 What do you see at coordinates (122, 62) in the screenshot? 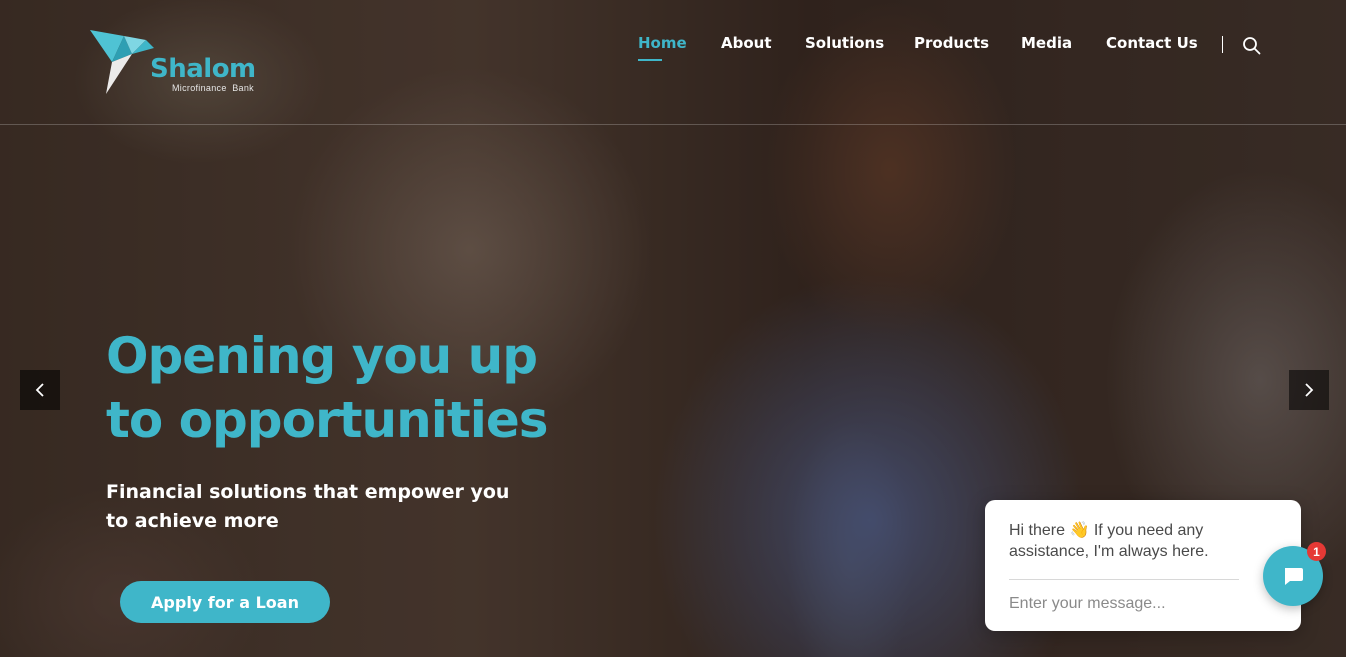
I see `bird-logo-icon` at bounding box center [122, 62].